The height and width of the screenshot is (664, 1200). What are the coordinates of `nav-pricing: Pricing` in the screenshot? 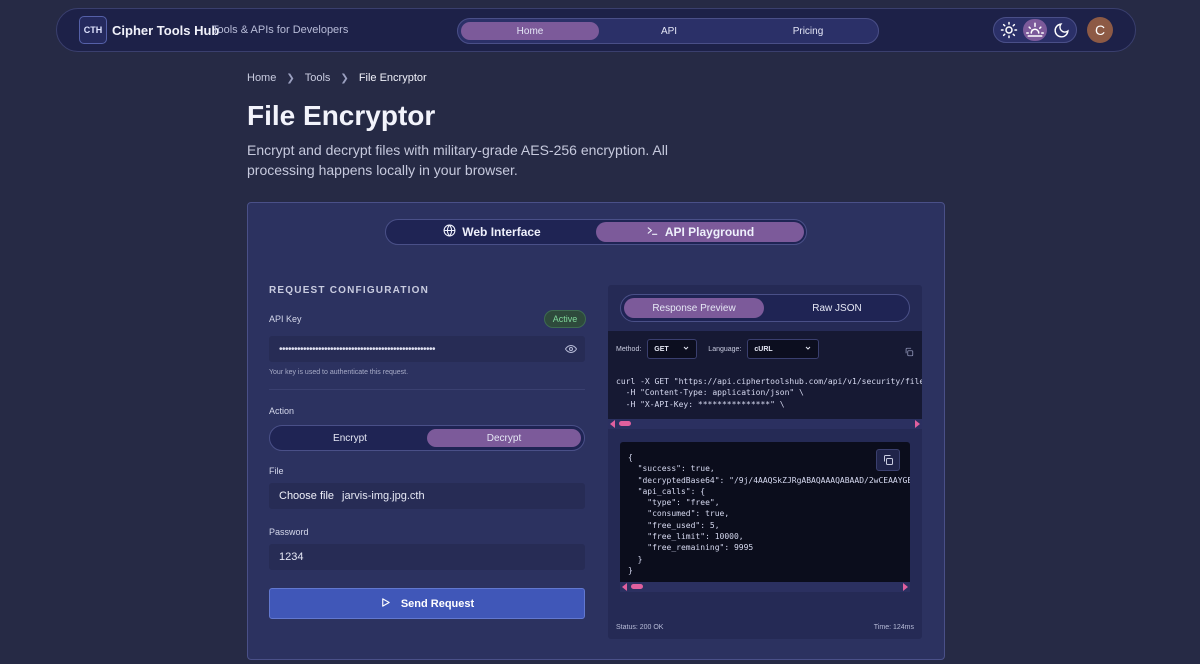 It's located at (808, 31).